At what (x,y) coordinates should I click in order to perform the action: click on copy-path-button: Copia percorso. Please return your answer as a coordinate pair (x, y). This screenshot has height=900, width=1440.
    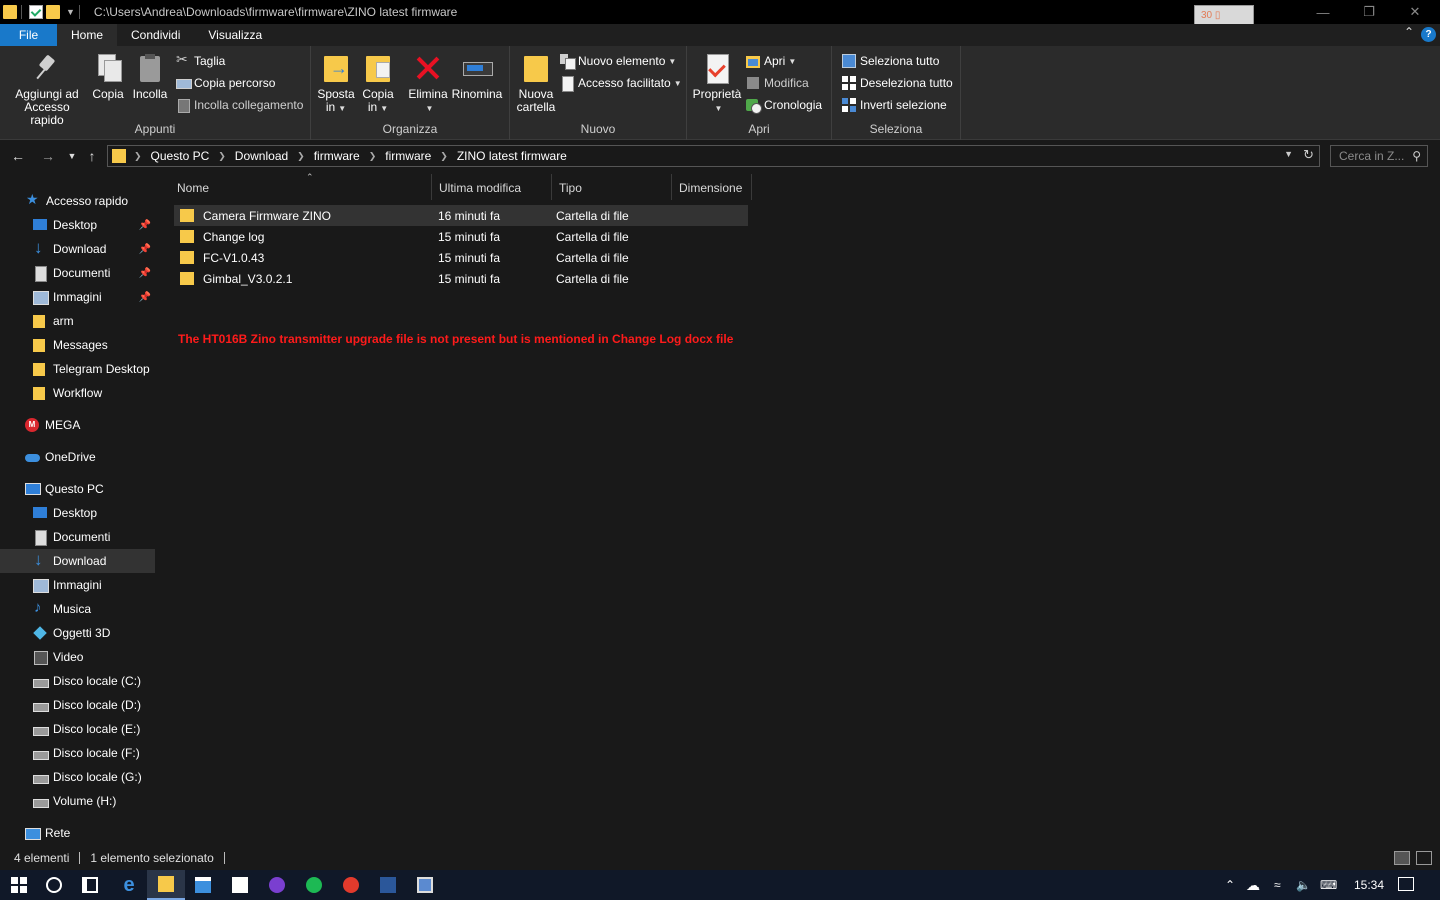
    Looking at the image, I should click on (225, 83).